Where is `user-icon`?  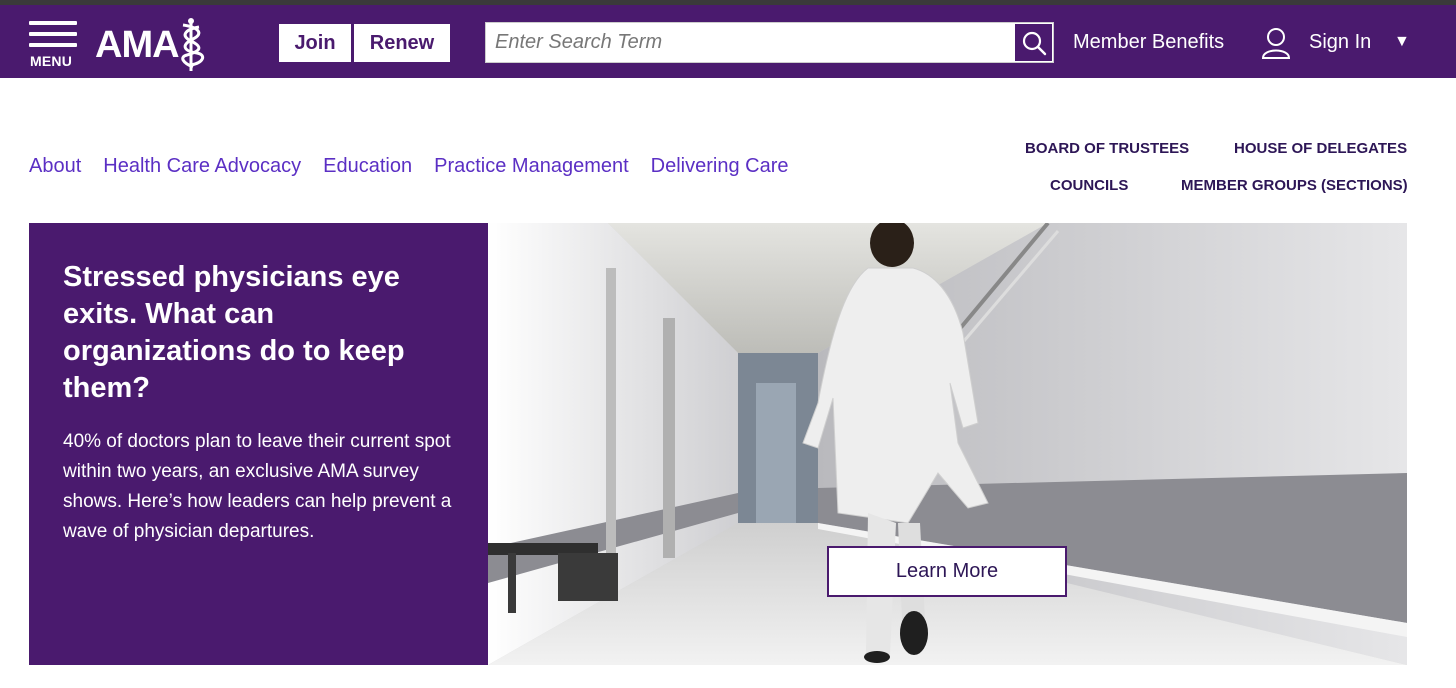 user-icon is located at coordinates (1276, 43).